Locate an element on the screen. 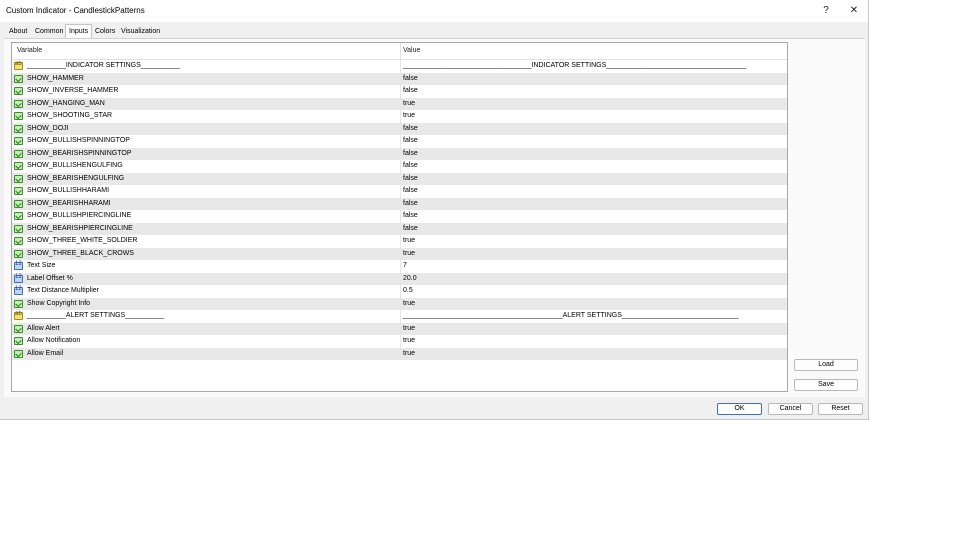 Image resolution: width=960 pixels, height=540 pixels. table-row: SHOW_BEARISHHARAMI false is located at coordinates (399, 203).